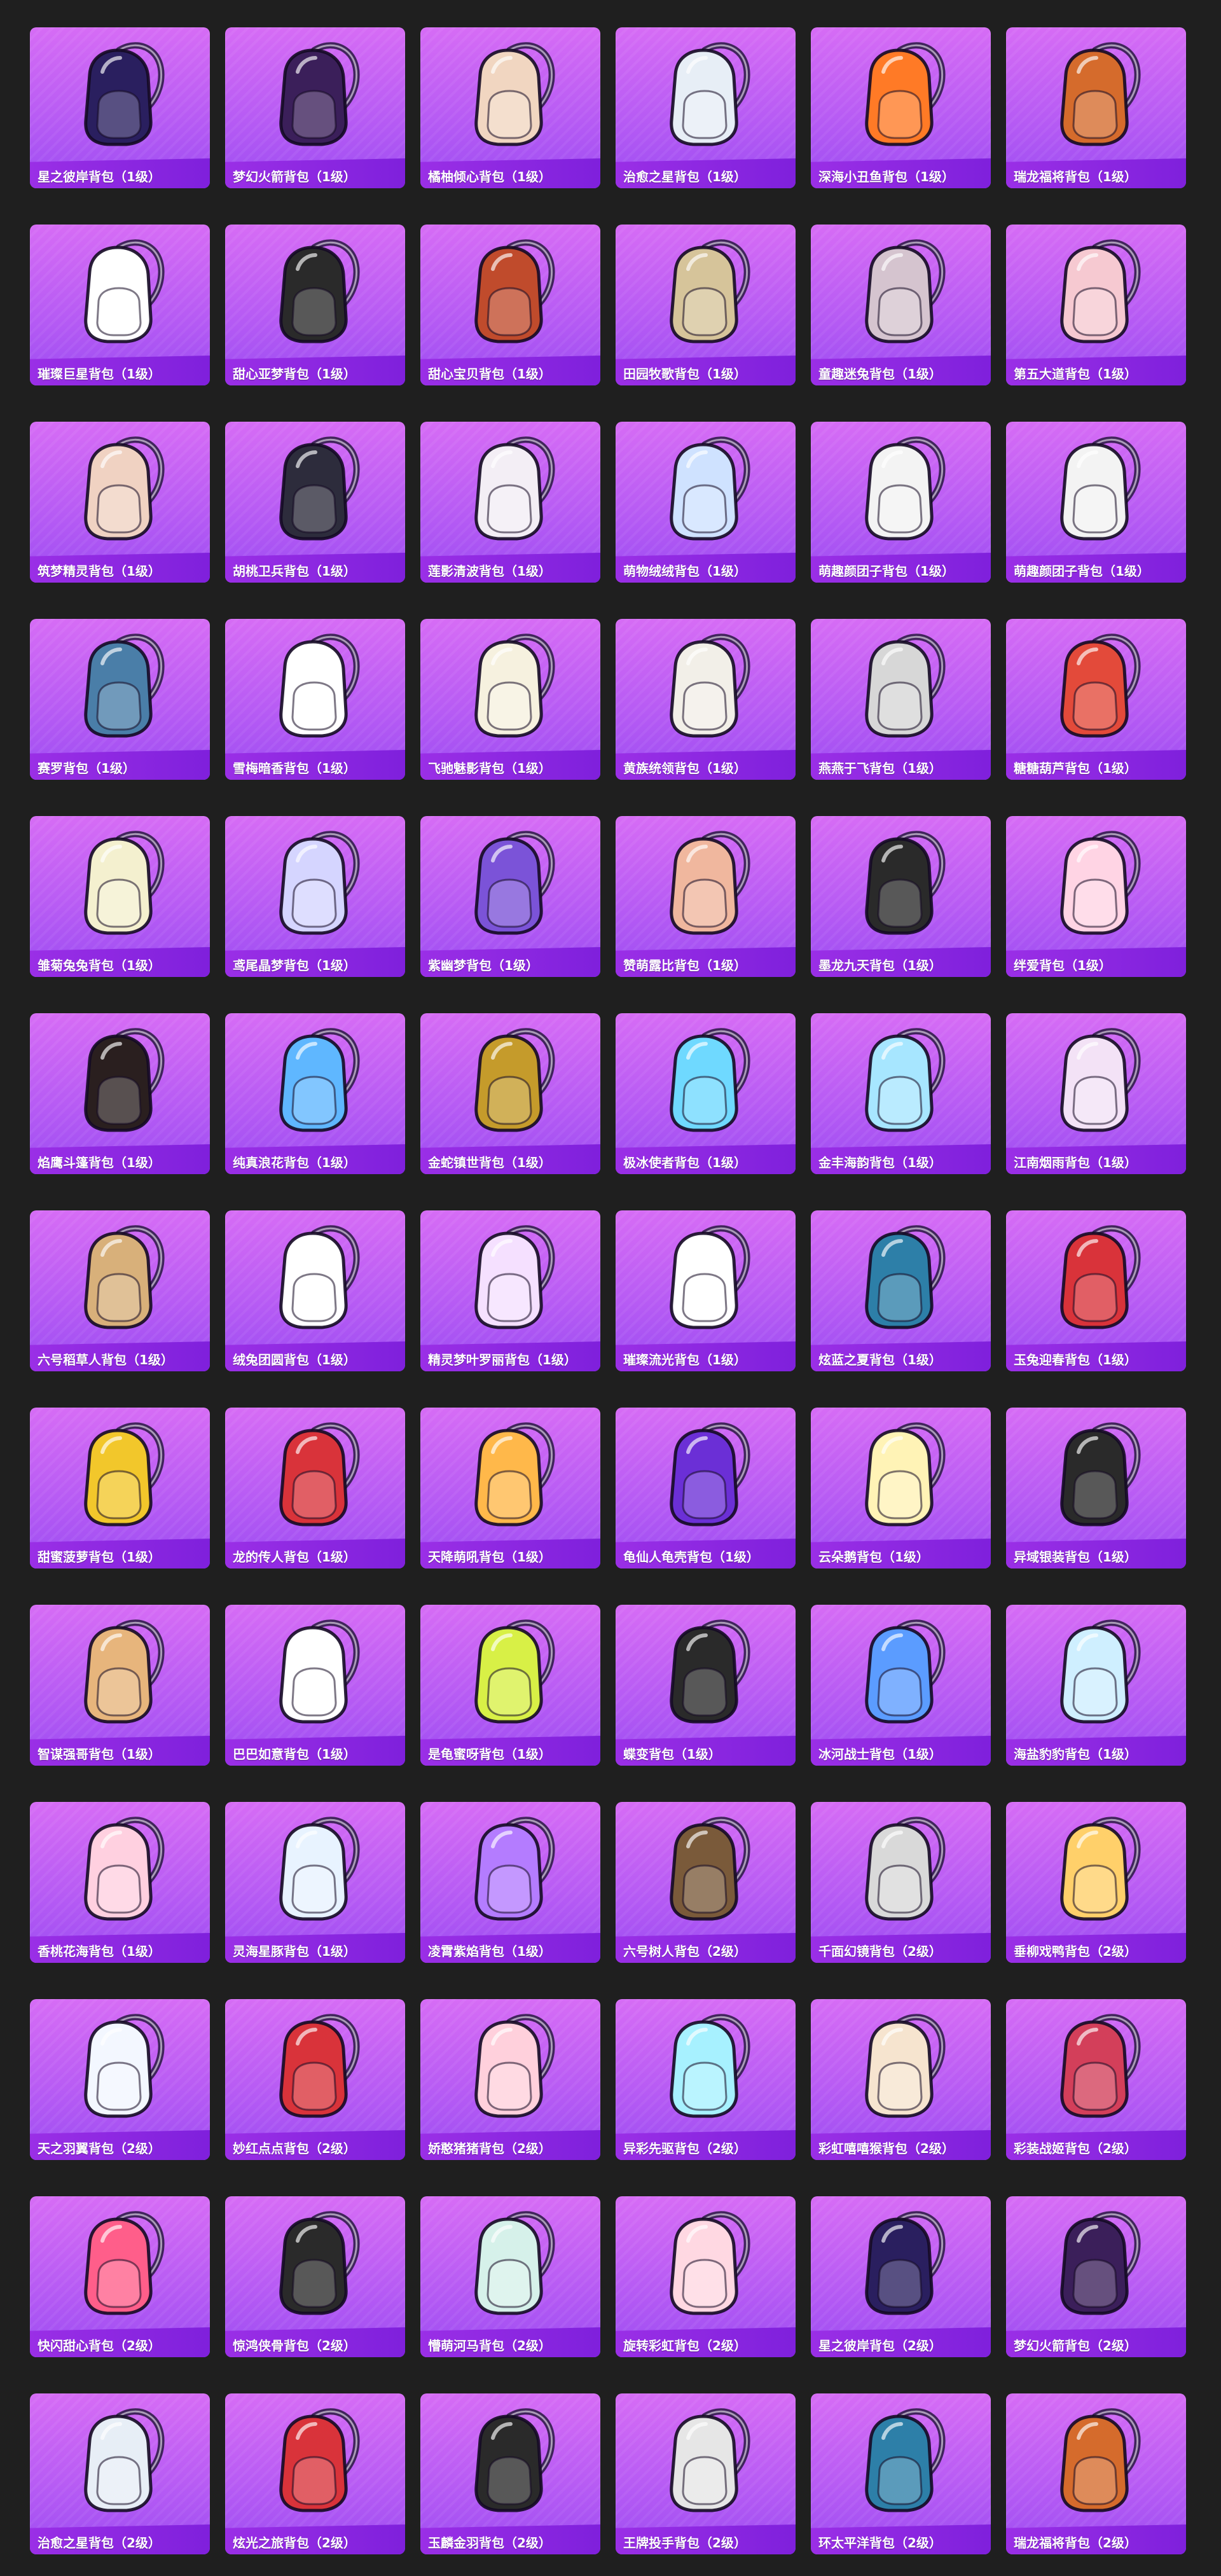  What do you see at coordinates (120, 107) in the screenshot?
I see `backpack-card: 星之彼岸背包（1级）` at bounding box center [120, 107].